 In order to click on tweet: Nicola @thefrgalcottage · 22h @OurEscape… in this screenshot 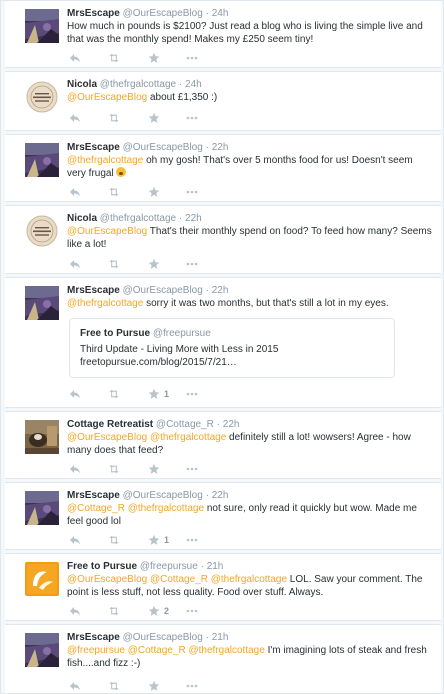, I will do `click(223, 239)`.